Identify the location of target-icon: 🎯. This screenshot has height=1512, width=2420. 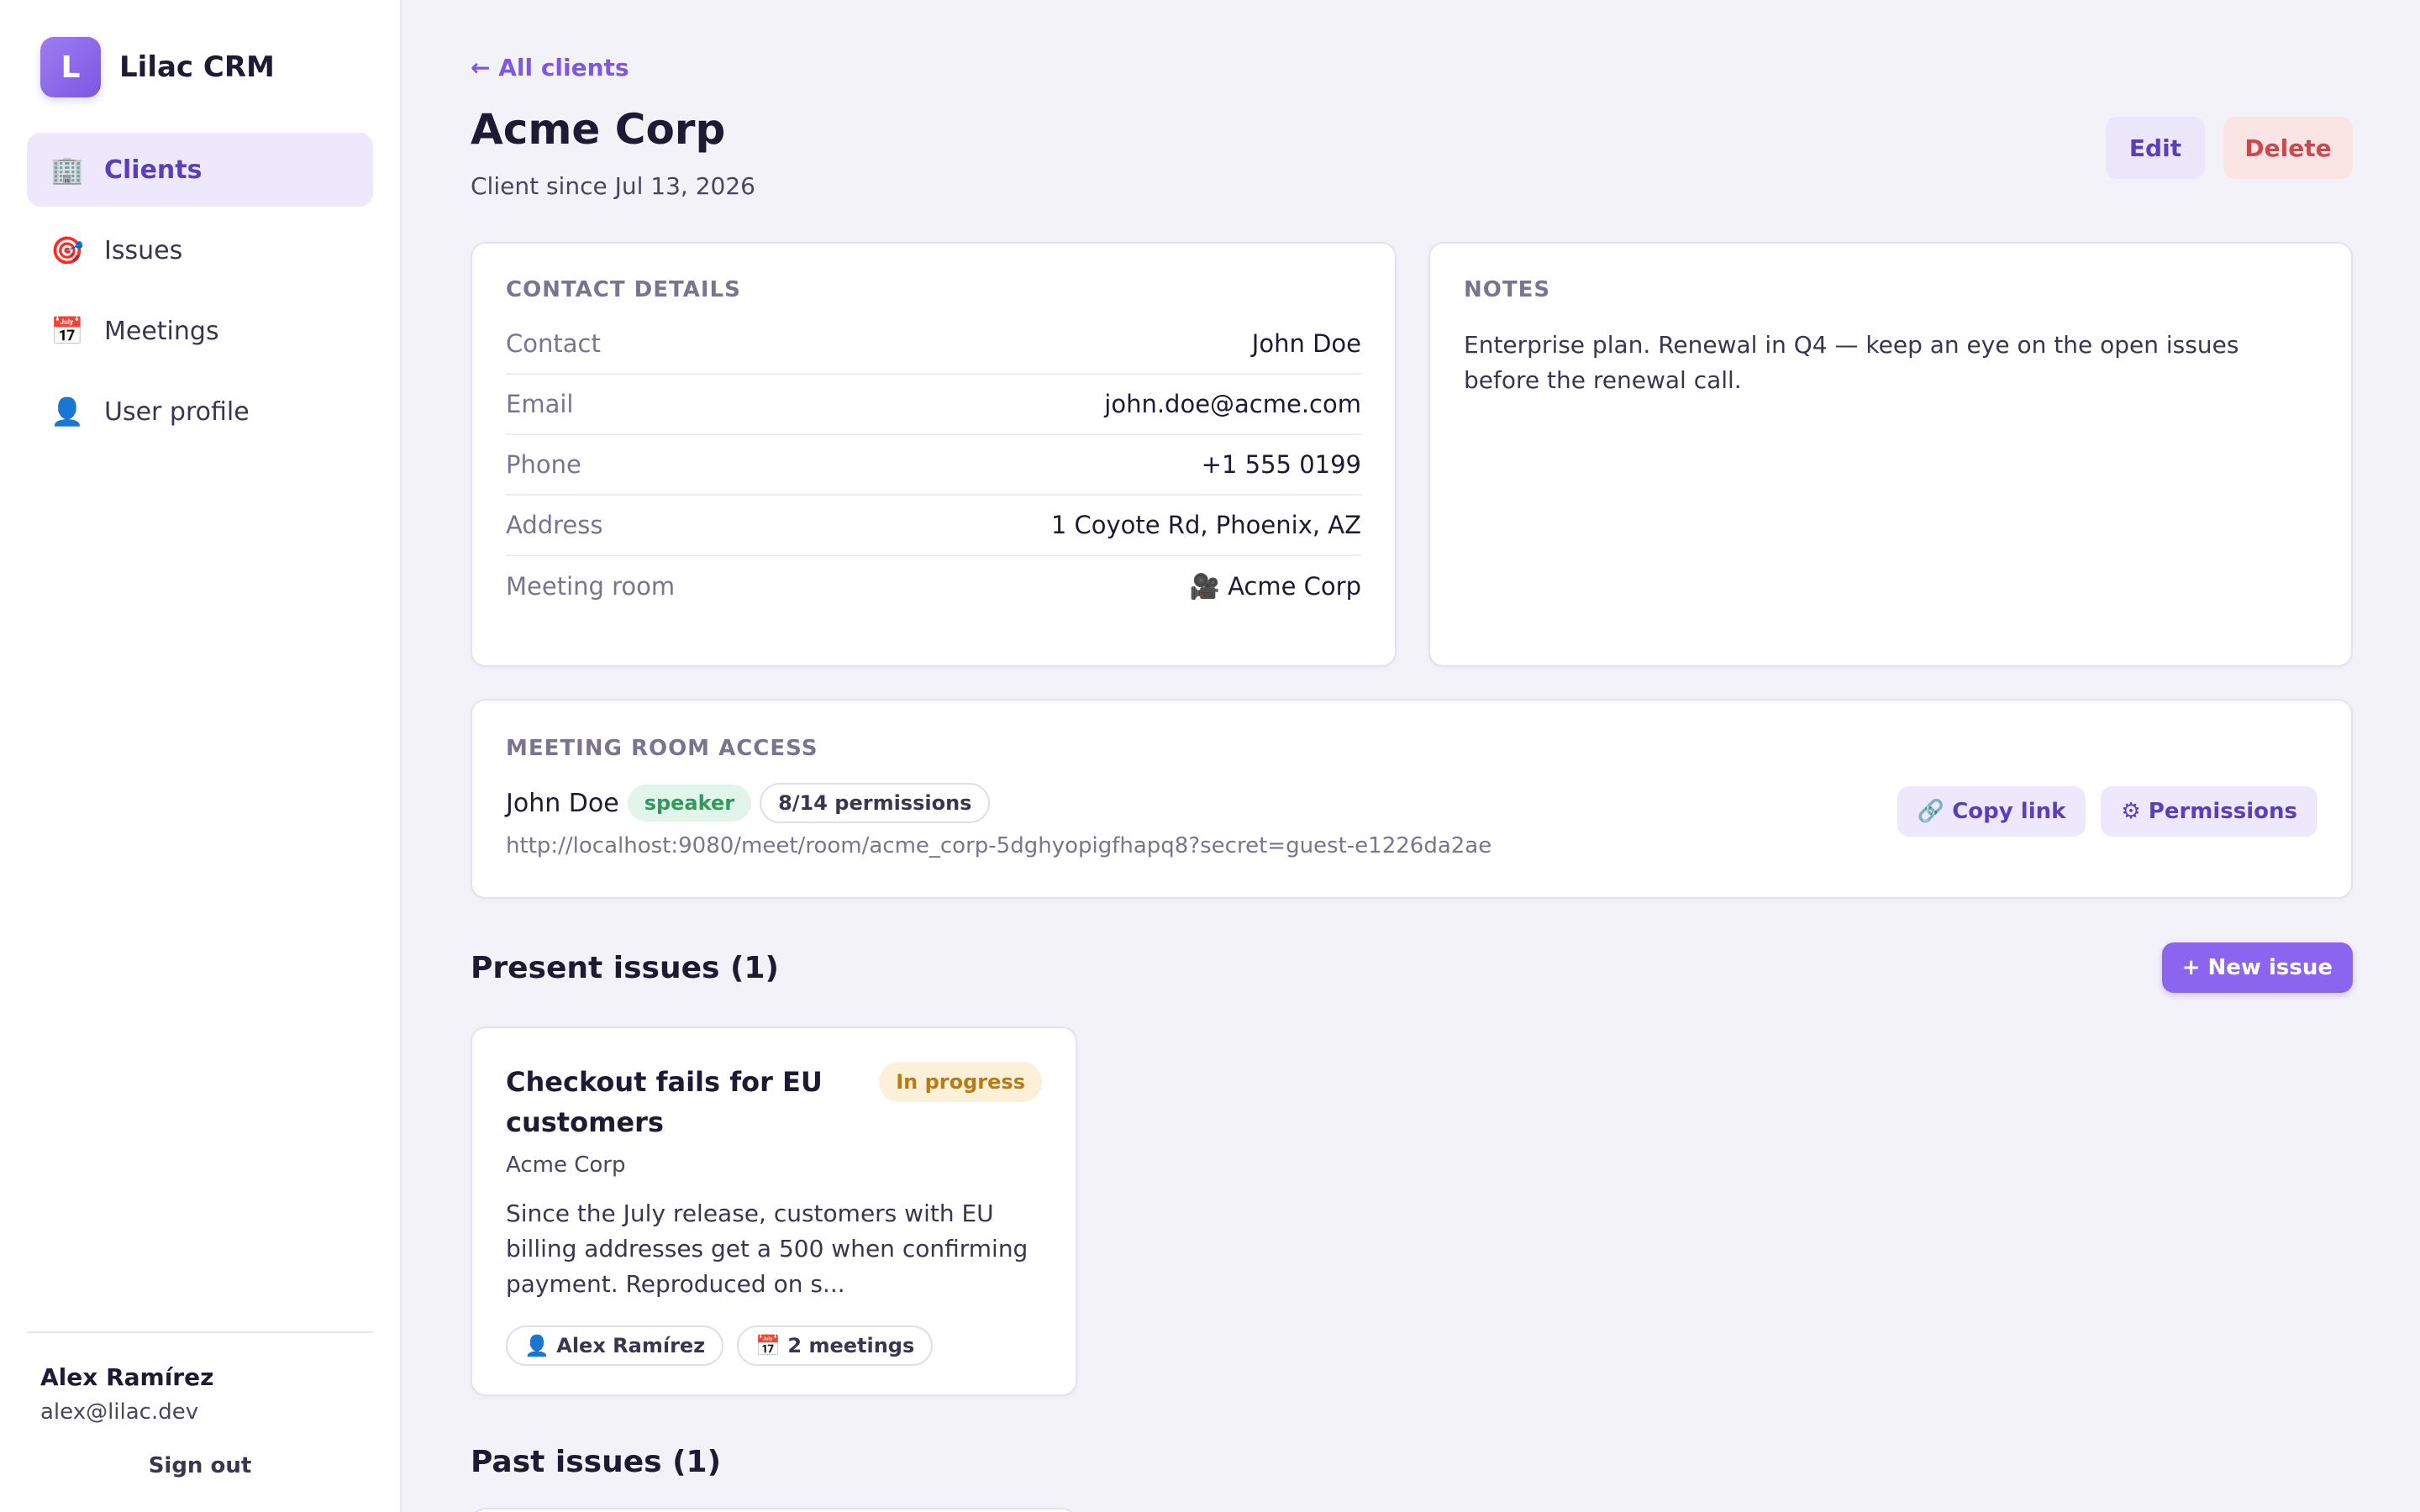
(67, 250).